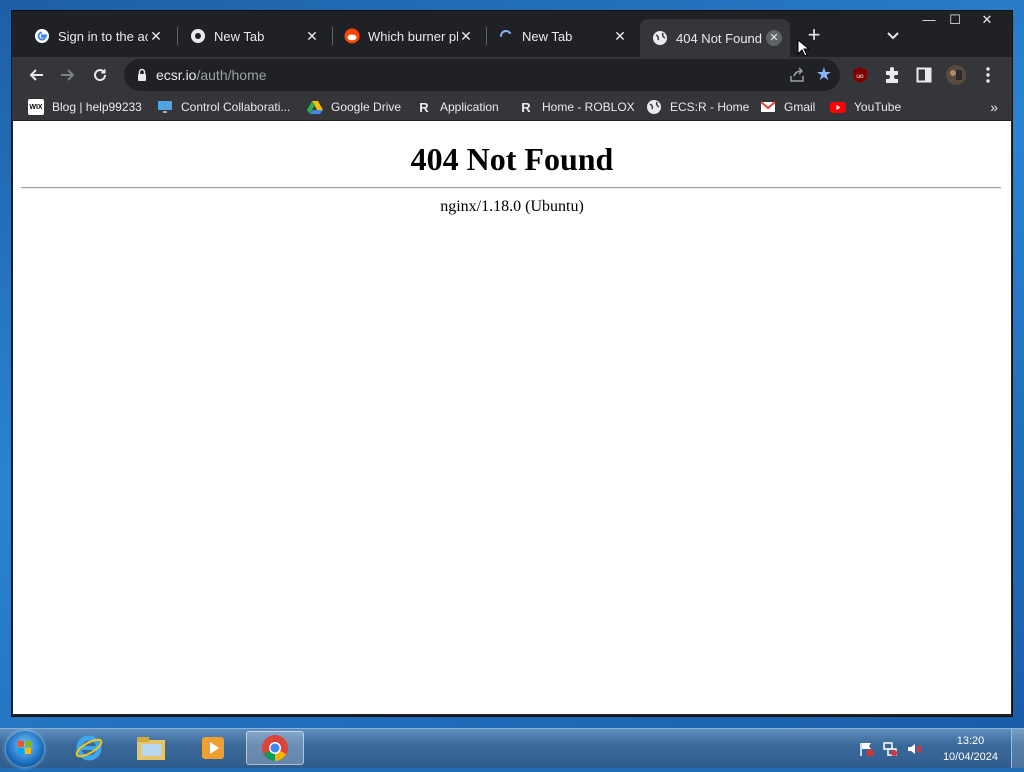  I want to click on wix-icon: WIX, so click(36, 107).